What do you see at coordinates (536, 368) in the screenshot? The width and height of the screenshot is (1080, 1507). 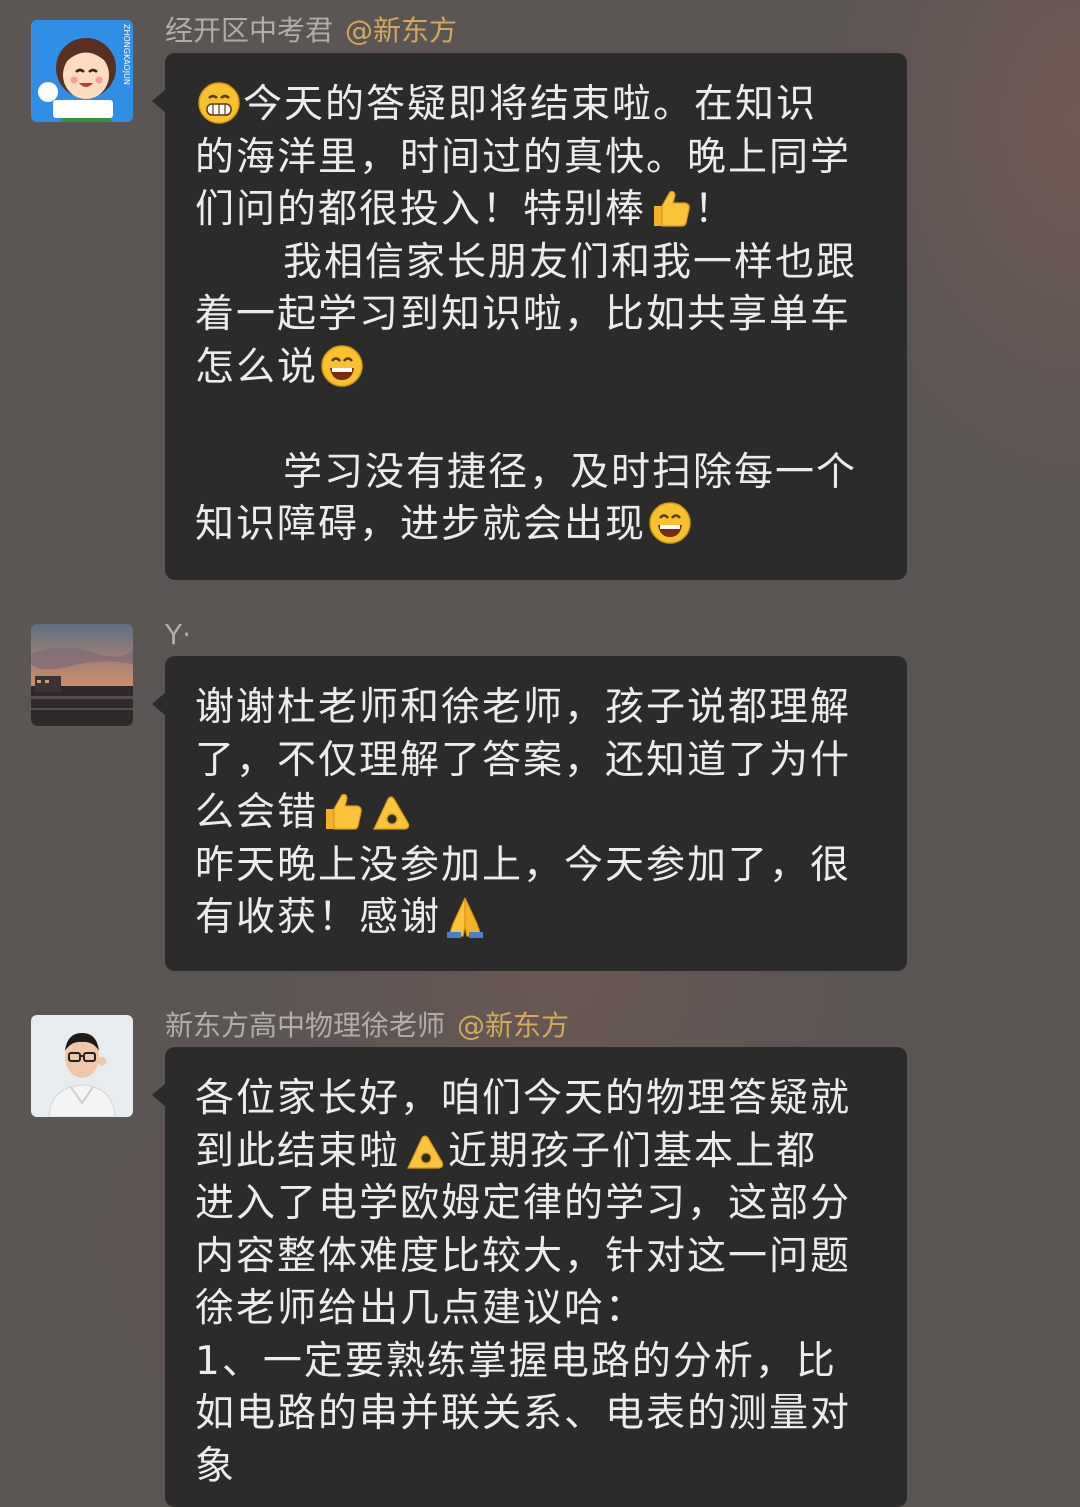 I see `message-line: 怎么说` at bounding box center [536, 368].